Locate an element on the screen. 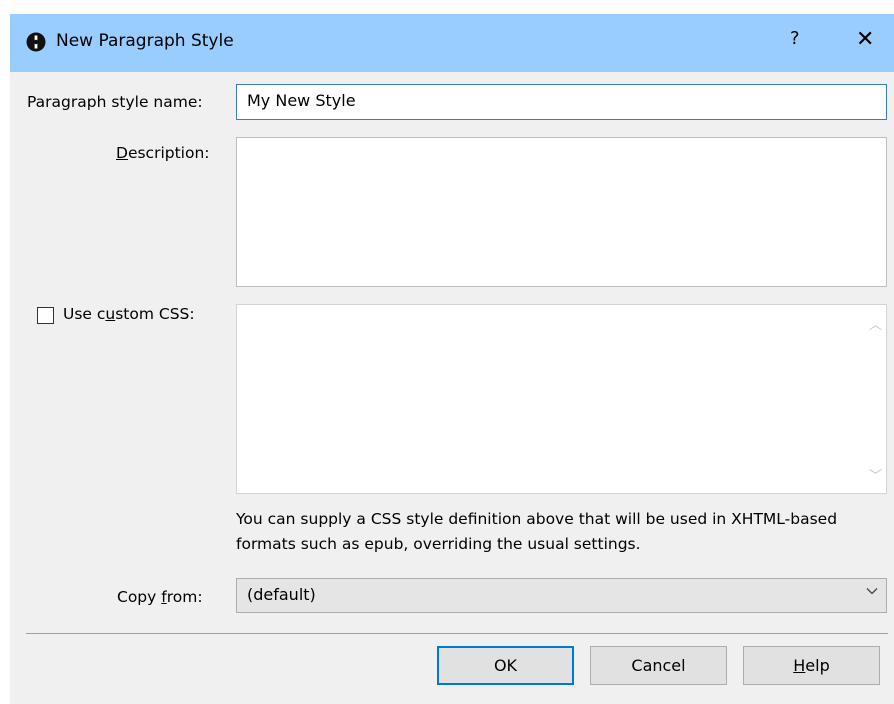 The width and height of the screenshot is (894, 704). context-help-button: ? is located at coordinates (795, 38).